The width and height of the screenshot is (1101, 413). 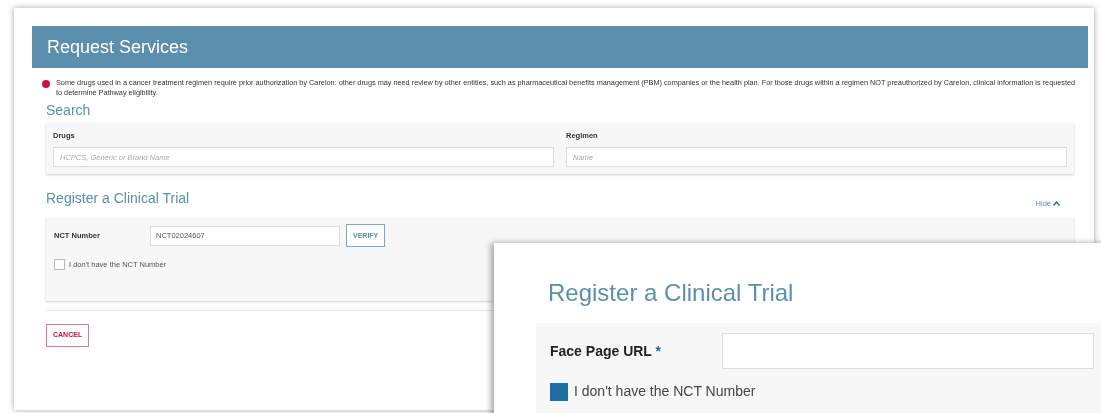 I want to click on input-field, so click(x=908, y=351).